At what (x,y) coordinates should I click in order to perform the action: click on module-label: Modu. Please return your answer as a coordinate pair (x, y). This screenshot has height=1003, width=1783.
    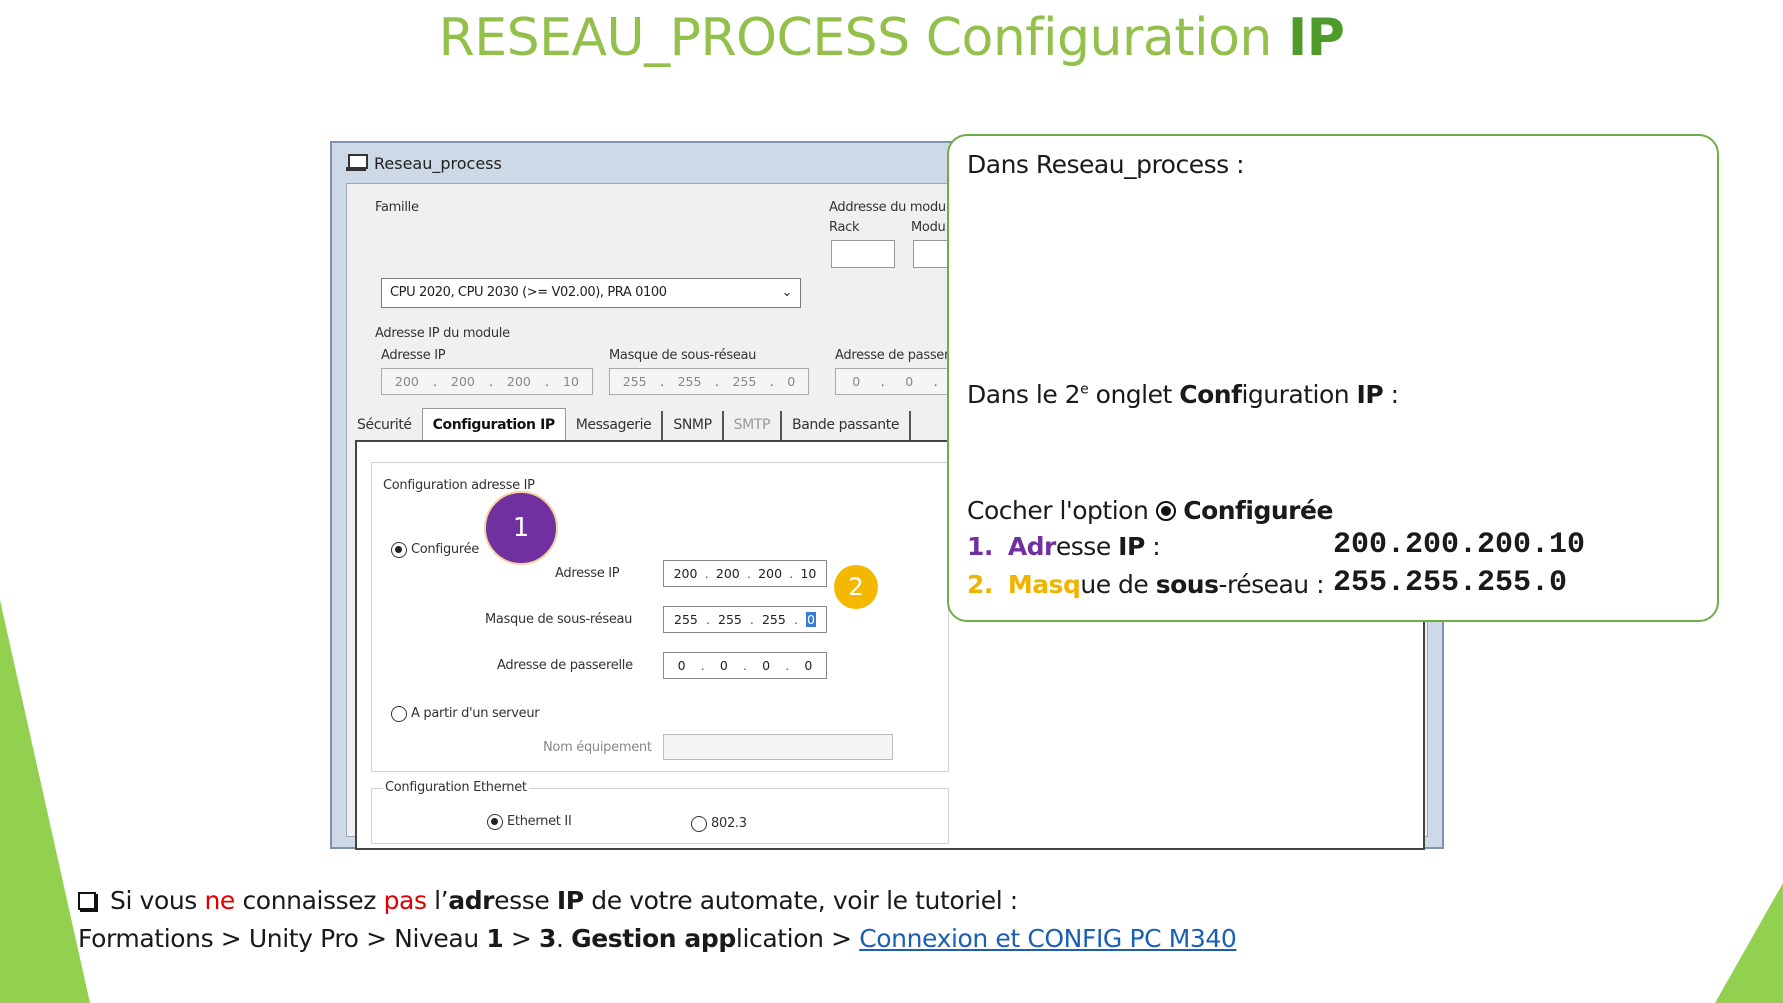
    Looking at the image, I should click on (928, 227).